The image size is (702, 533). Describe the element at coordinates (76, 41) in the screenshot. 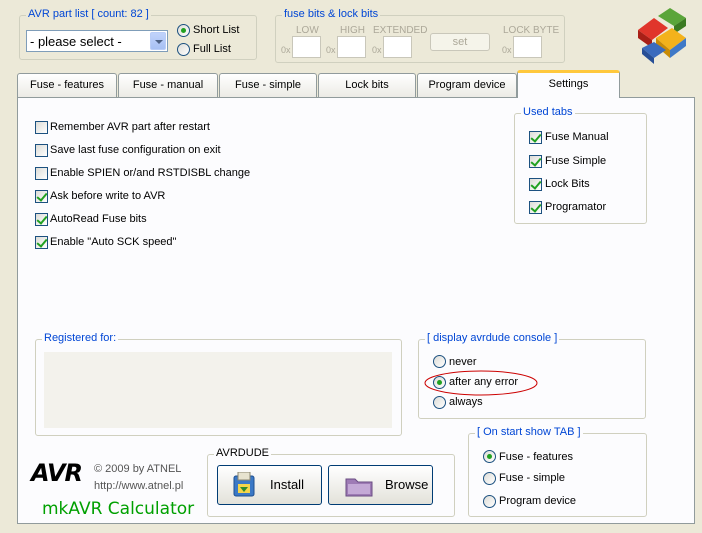

I see `avr-part-select-value: - please select -` at that location.